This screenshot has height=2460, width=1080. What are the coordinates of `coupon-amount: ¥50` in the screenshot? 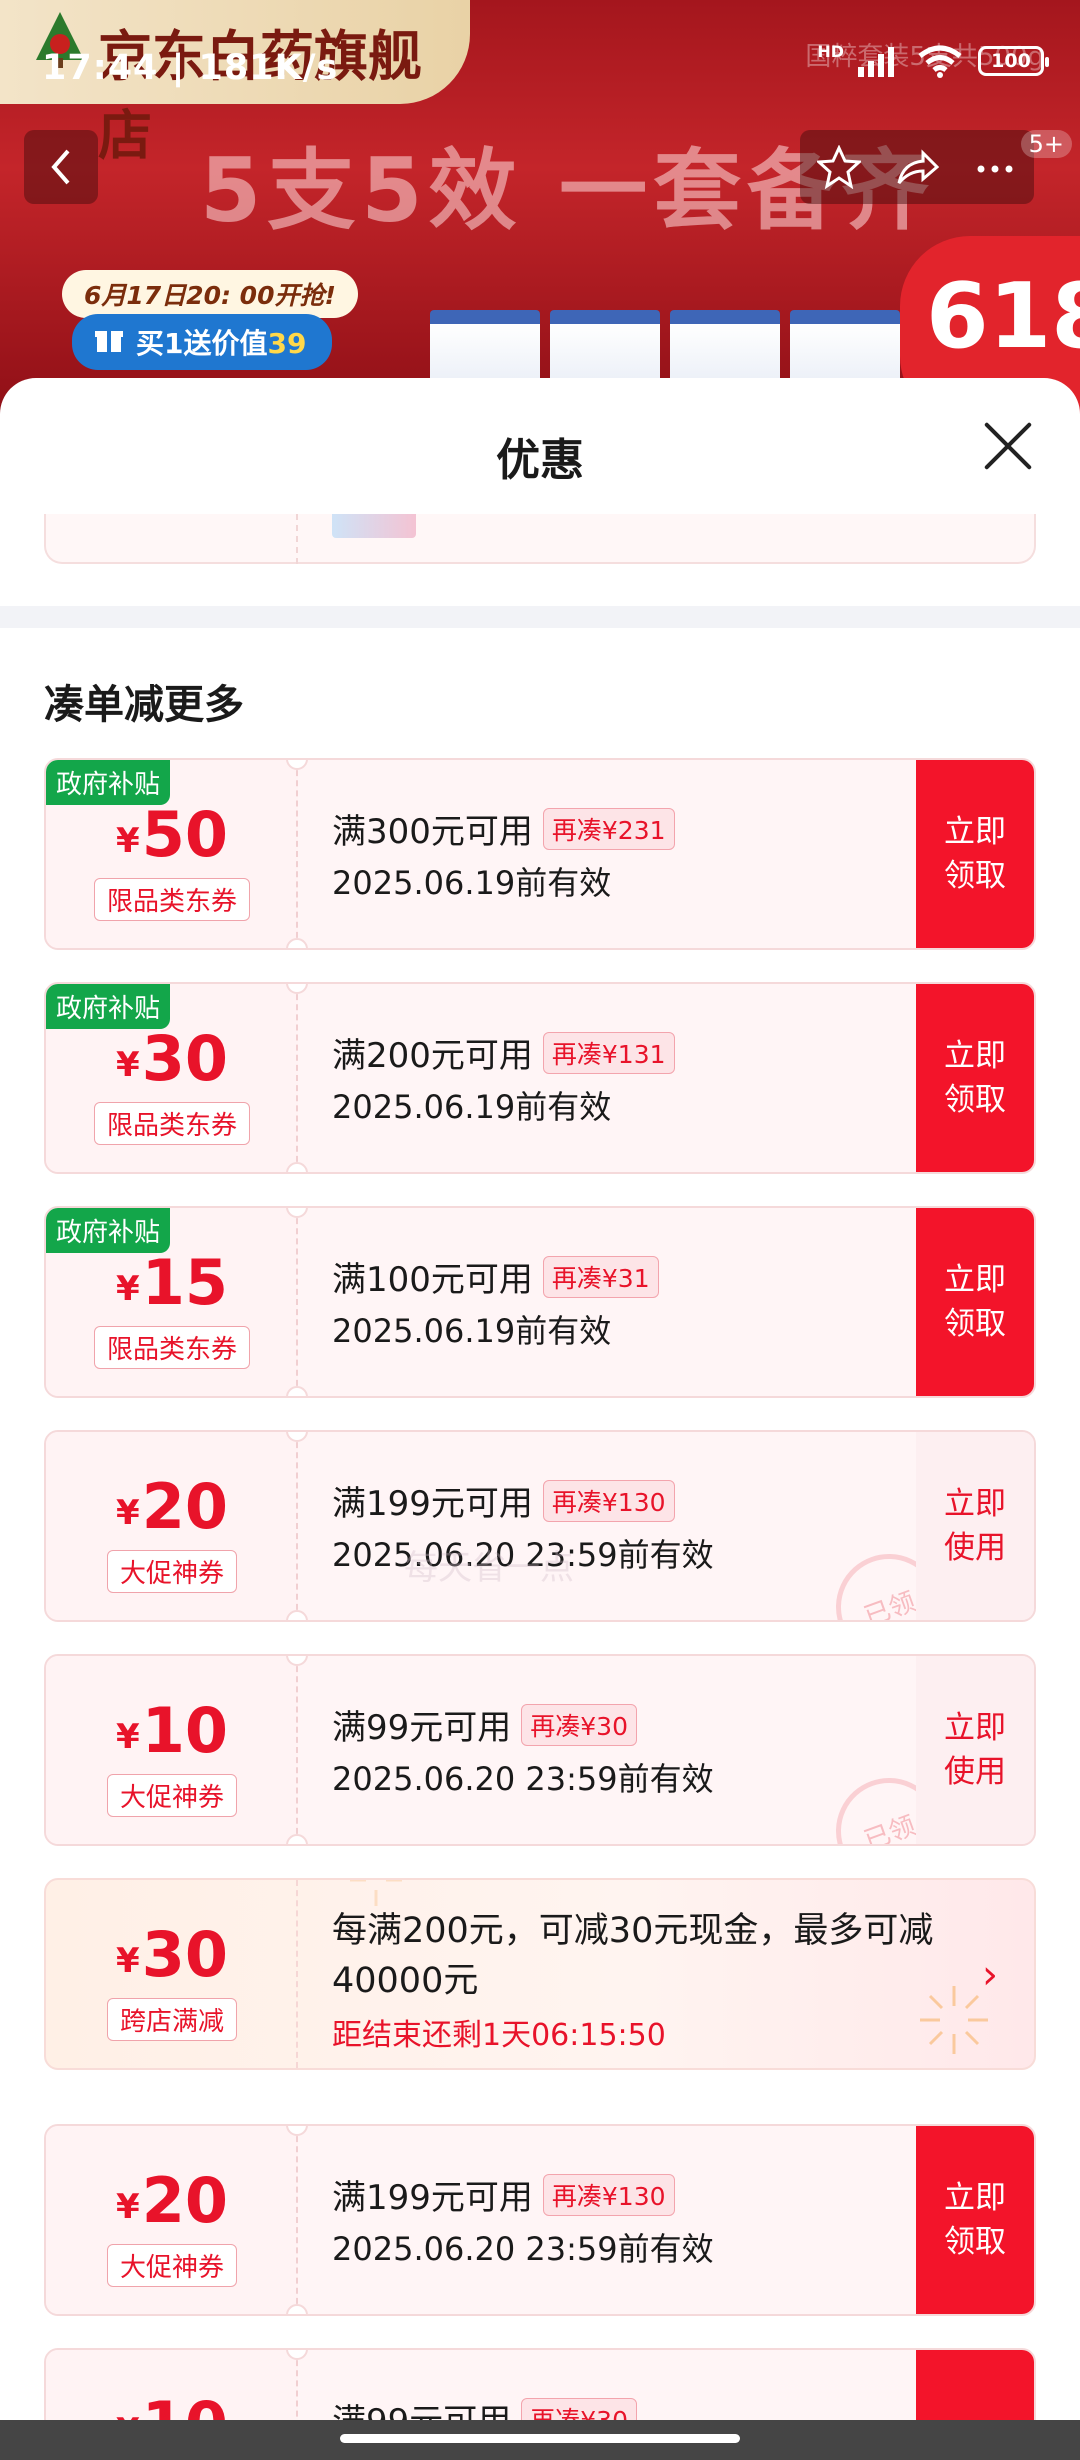 It's located at (172, 834).